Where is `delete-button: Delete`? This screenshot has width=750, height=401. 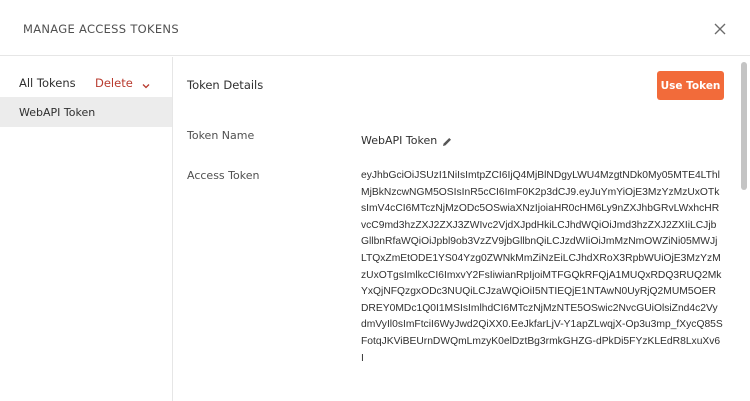 delete-button: Delete is located at coordinates (114, 83).